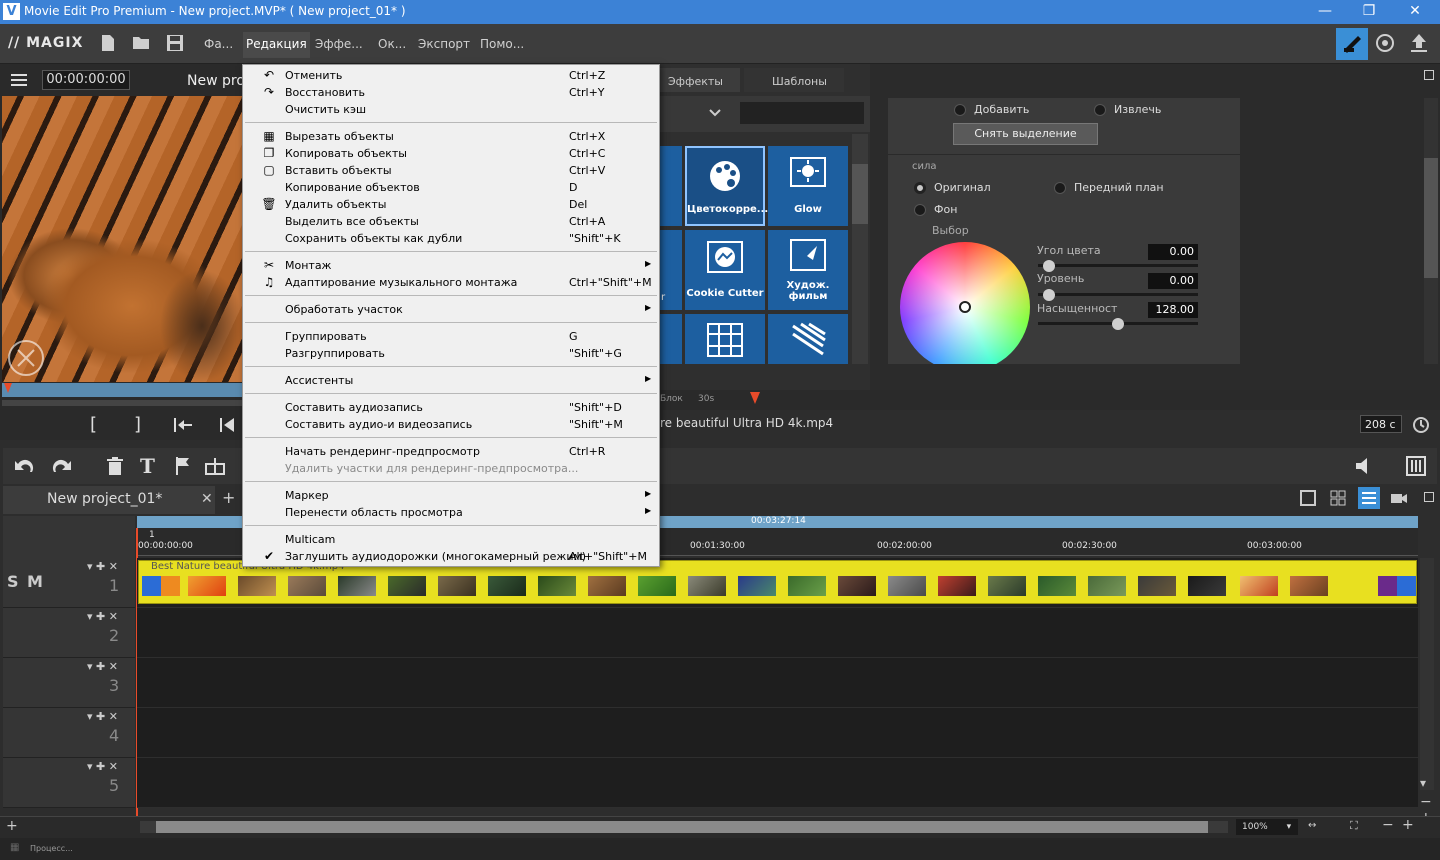  Describe the element at coordinates (451, 153) in the screenshot. I see `menu-item: ❐ Копировать объекты Ctrl+C` at that location.